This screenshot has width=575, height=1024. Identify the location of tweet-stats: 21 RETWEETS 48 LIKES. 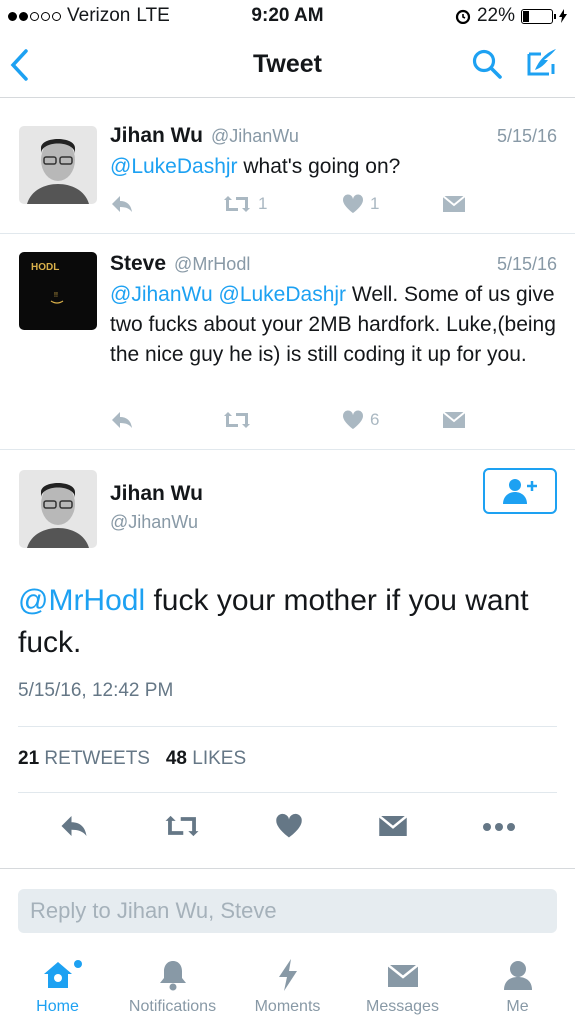
(132, 759).